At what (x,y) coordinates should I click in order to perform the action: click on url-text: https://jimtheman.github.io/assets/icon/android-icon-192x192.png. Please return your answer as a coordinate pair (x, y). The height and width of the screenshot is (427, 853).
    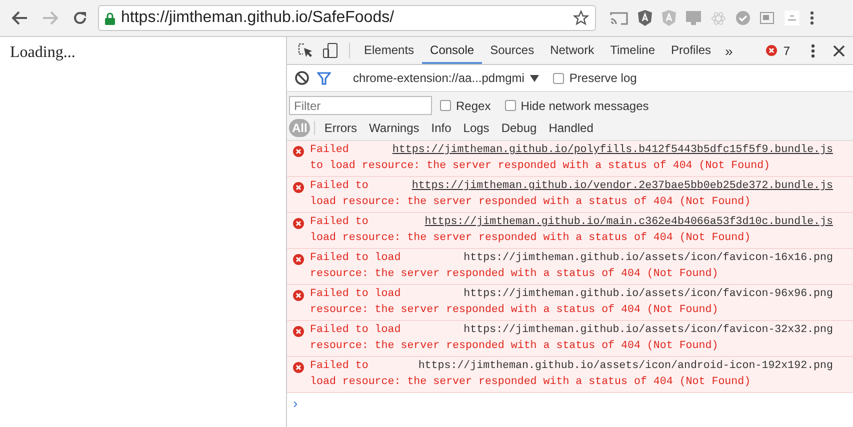
    Looking at the image, I should click on (625, 366).